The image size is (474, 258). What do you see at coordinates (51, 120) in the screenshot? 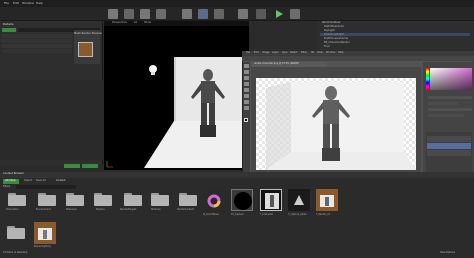
I see `left-panel-lower` at bounding box center [51, 120].